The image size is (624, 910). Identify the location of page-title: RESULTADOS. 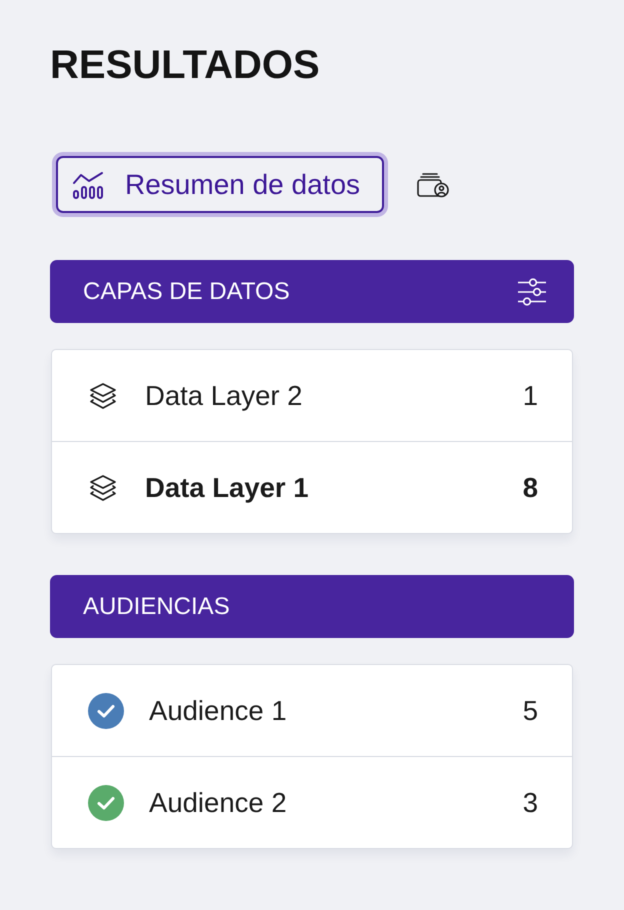
(185, 65).